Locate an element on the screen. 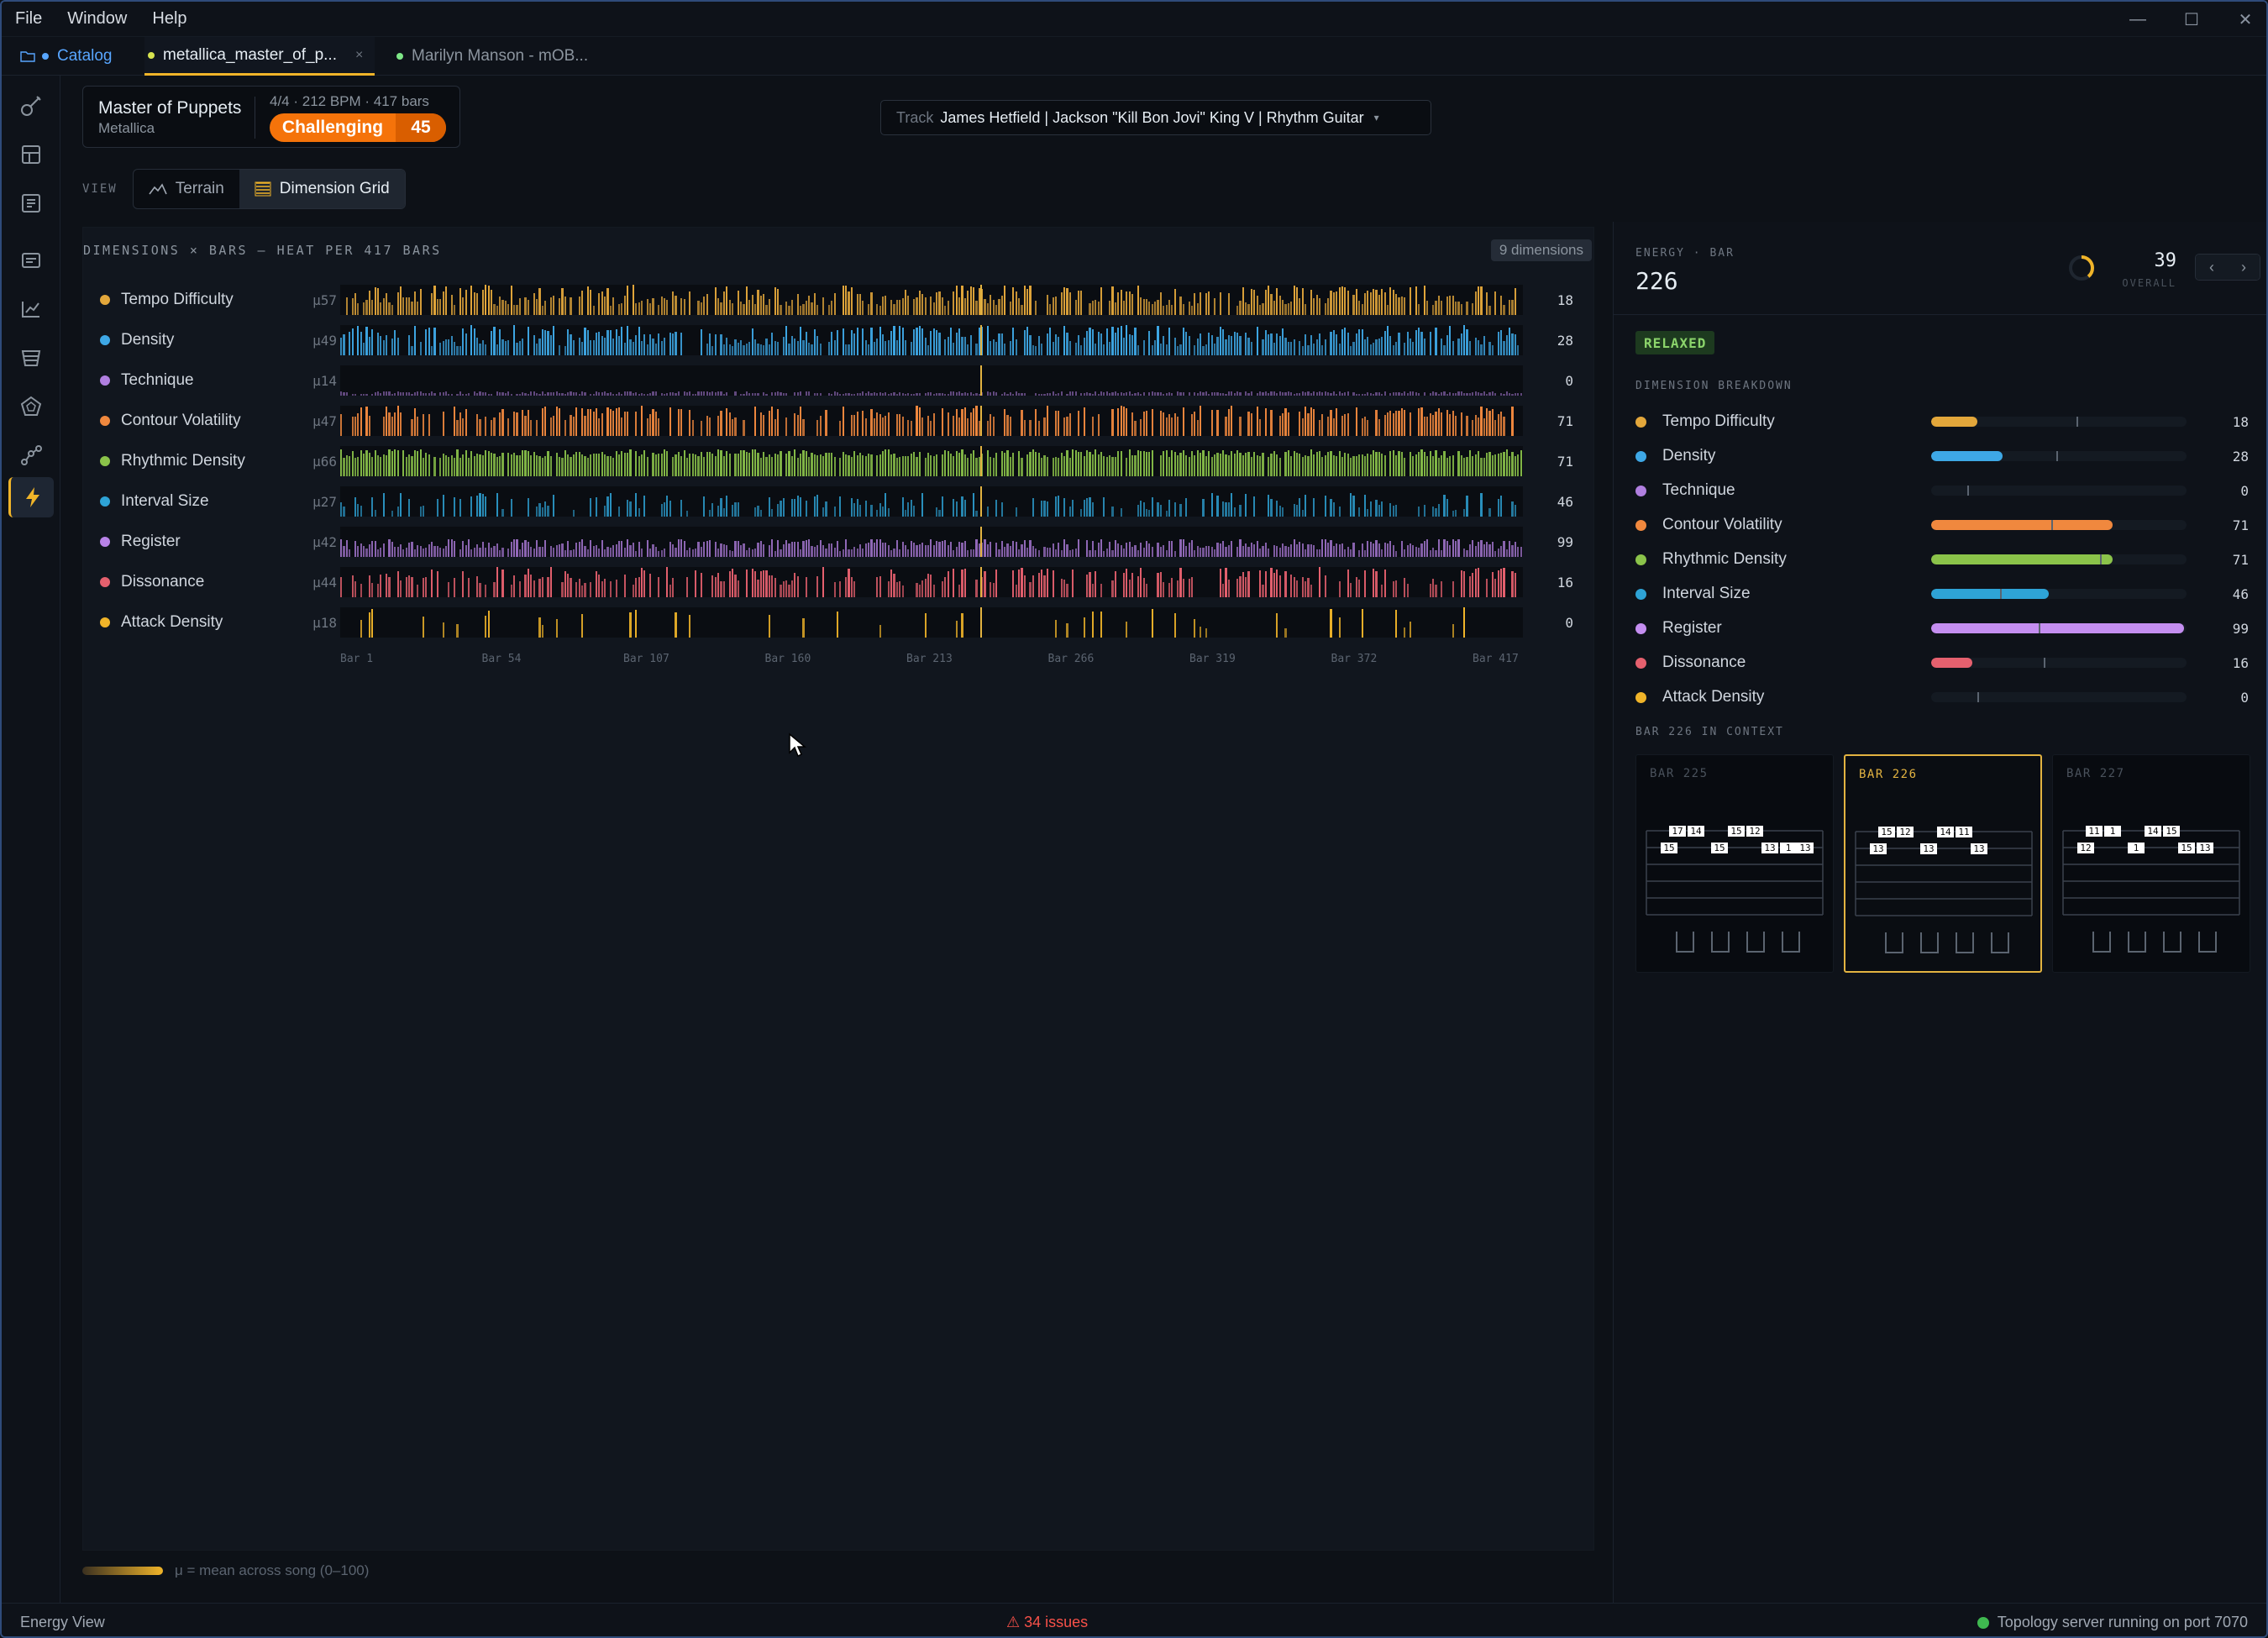 Image resolution: width=2268 pixels, height=1638 pixels. context-bar-card: BAR 226 15 12 14 11 13 13 13 is located at coordinates (1943, 863).